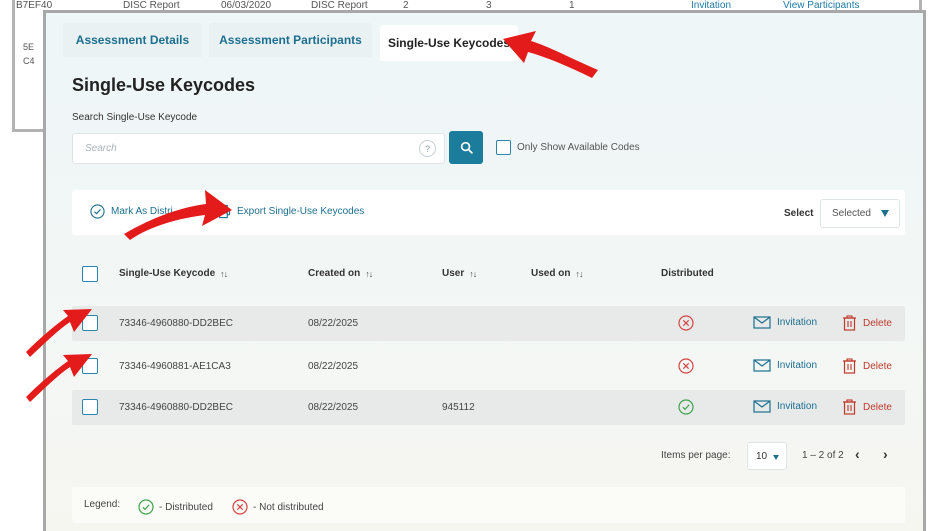 The width and height of the screenshot is (934, 531). What do you see at coordinates (458, 407) in the screenshot?
I see `user-cell: 945112` at bounding box center [458, 407].